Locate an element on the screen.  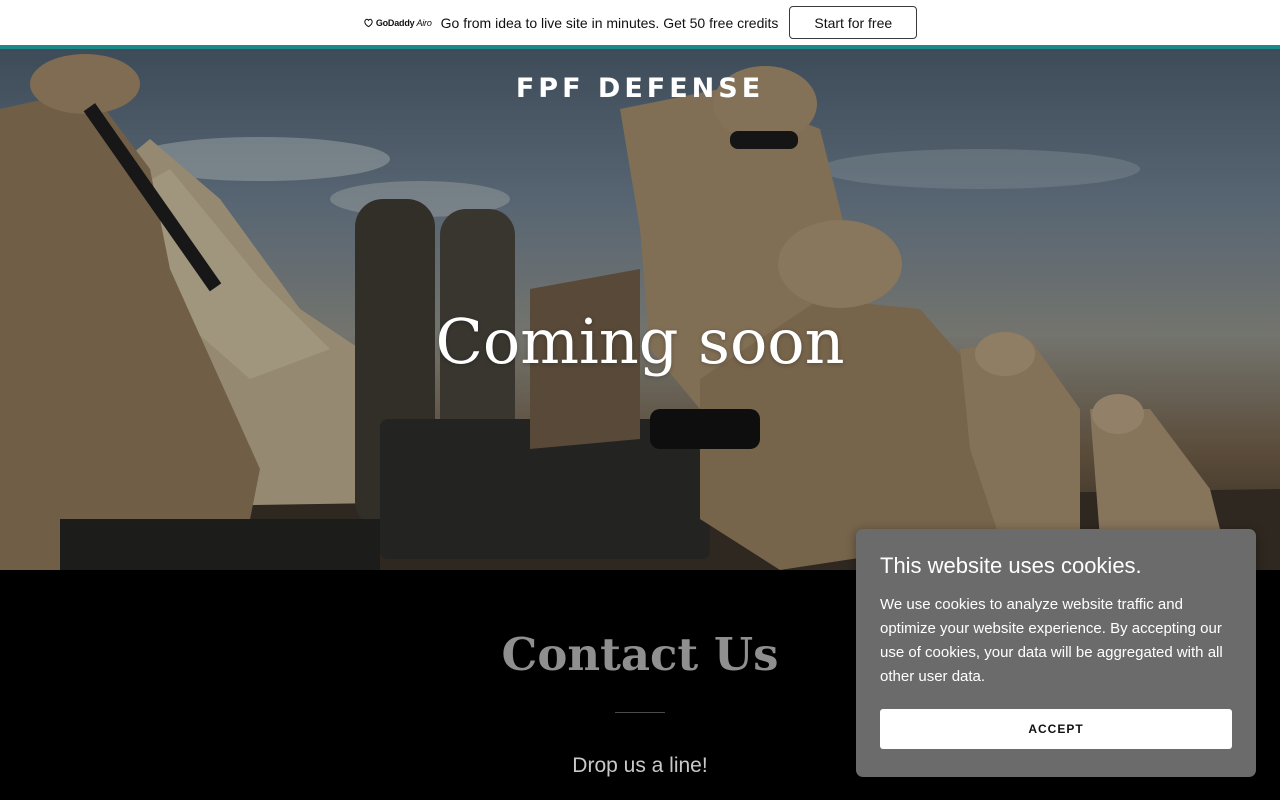
logo-text: GoDaddy is located at coordinates (395, 22).